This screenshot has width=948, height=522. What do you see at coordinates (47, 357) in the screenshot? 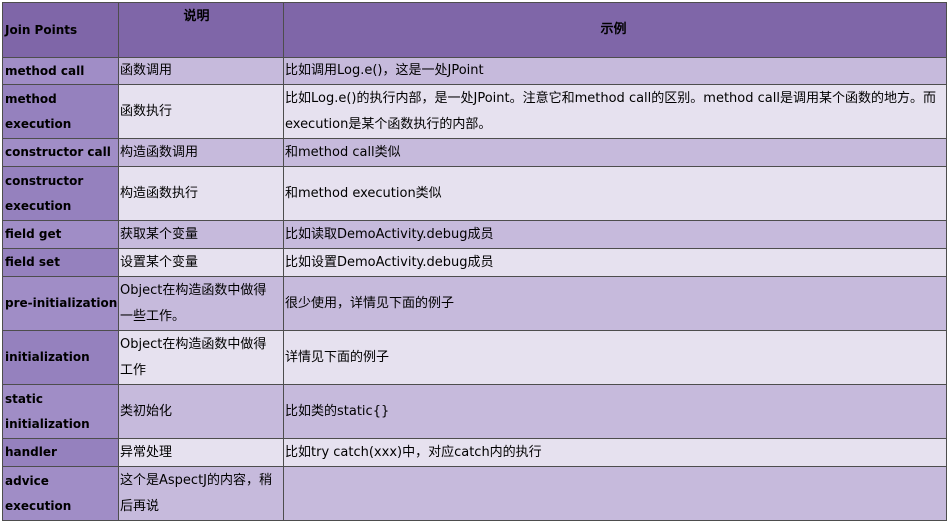
I see `join-point-text: initialization` at bounding box center [47, 357].